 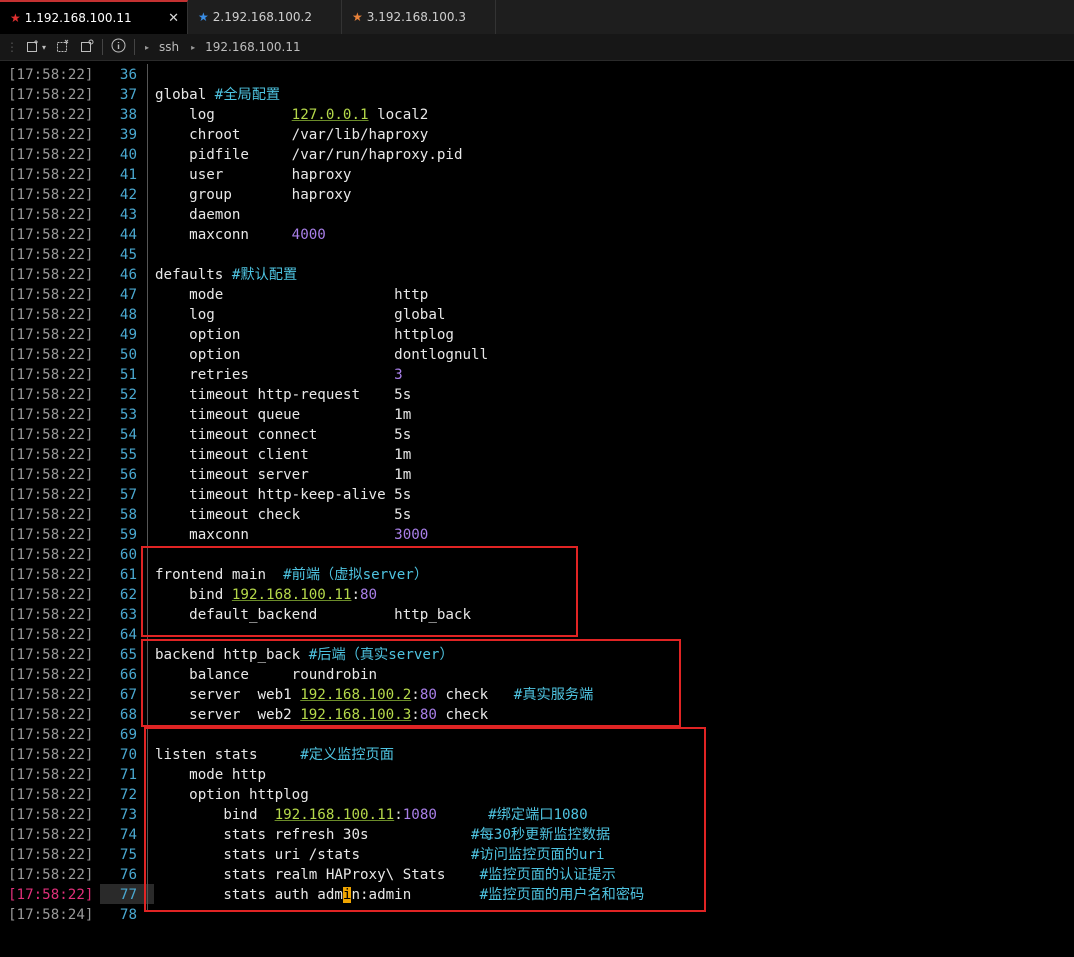 I want to click on line-number: 70, so click(x=128, y=755).